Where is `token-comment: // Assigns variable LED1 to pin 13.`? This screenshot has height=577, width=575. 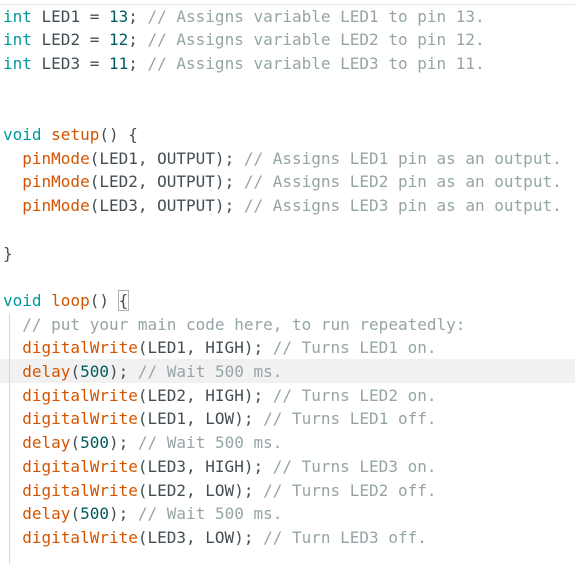
token-comment: // Assigns variable LED1 to pin 13. is located at coordinates (316, 16).